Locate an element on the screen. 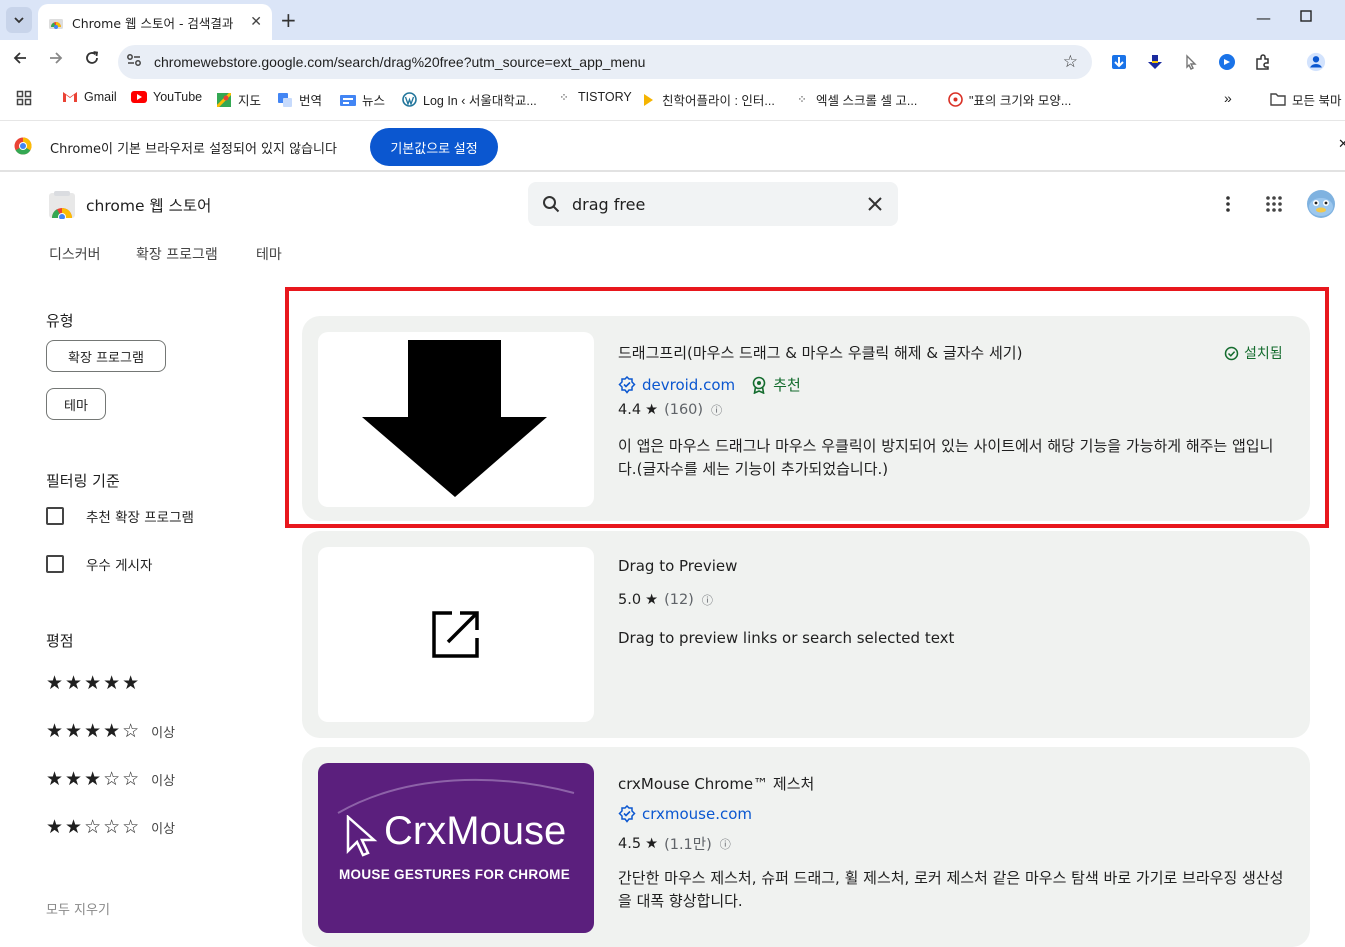 This screenshot has width=1345, height=947. search-icon is located at coordinates (551, 204).